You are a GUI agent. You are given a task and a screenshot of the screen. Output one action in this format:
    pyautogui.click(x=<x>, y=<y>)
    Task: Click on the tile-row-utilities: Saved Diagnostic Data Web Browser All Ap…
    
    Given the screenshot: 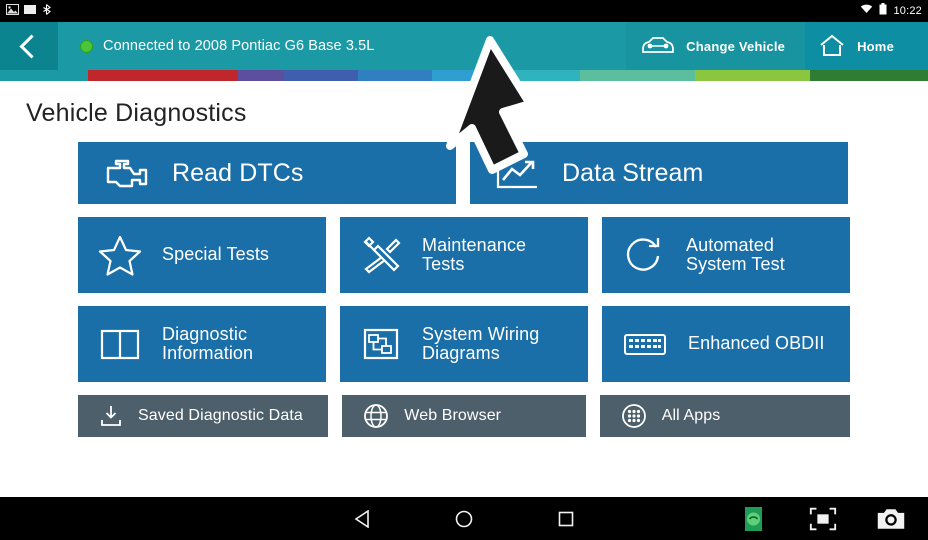 What is the action you would take?
    pyautogui.click(x=464, y=416)
    